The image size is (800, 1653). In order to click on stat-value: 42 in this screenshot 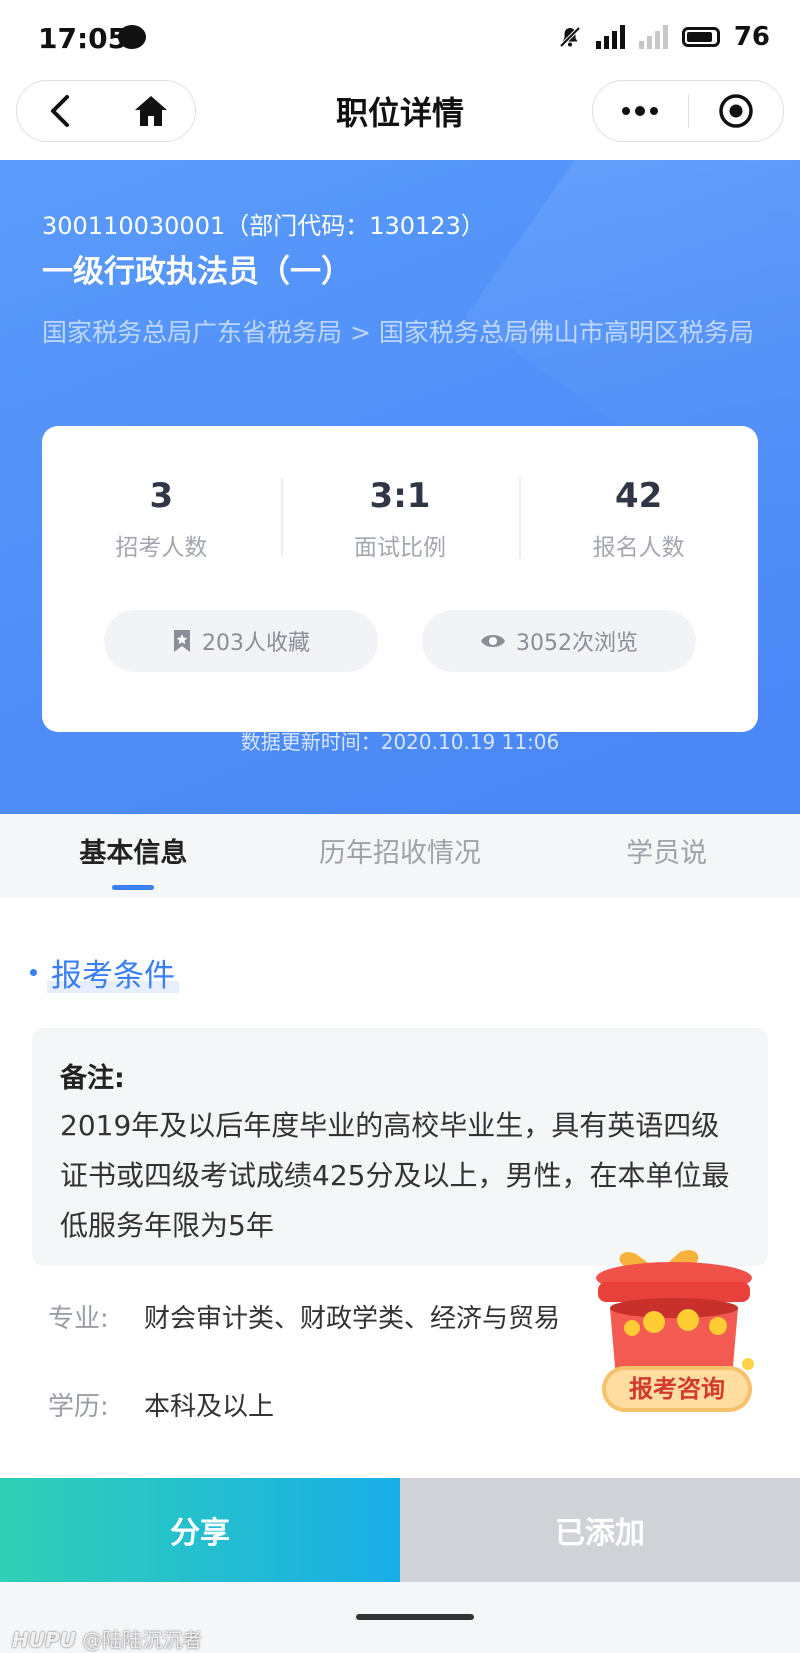, I will do `click(639, 496)`.